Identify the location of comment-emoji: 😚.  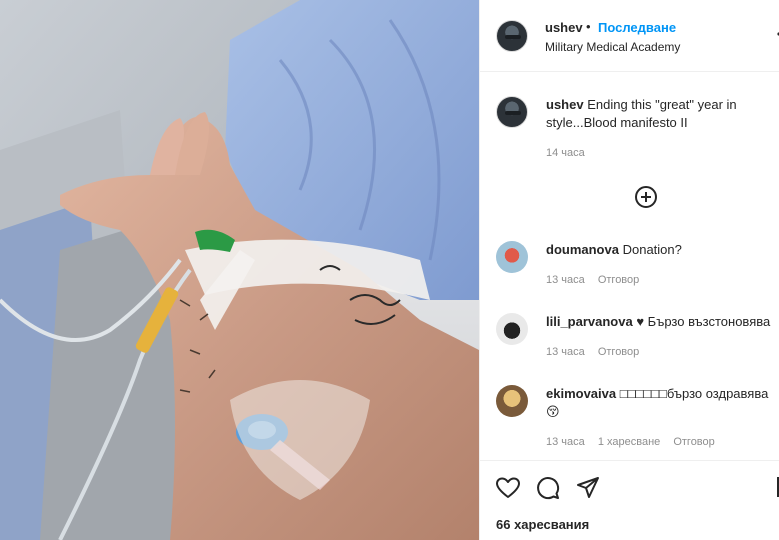
(553, 411).